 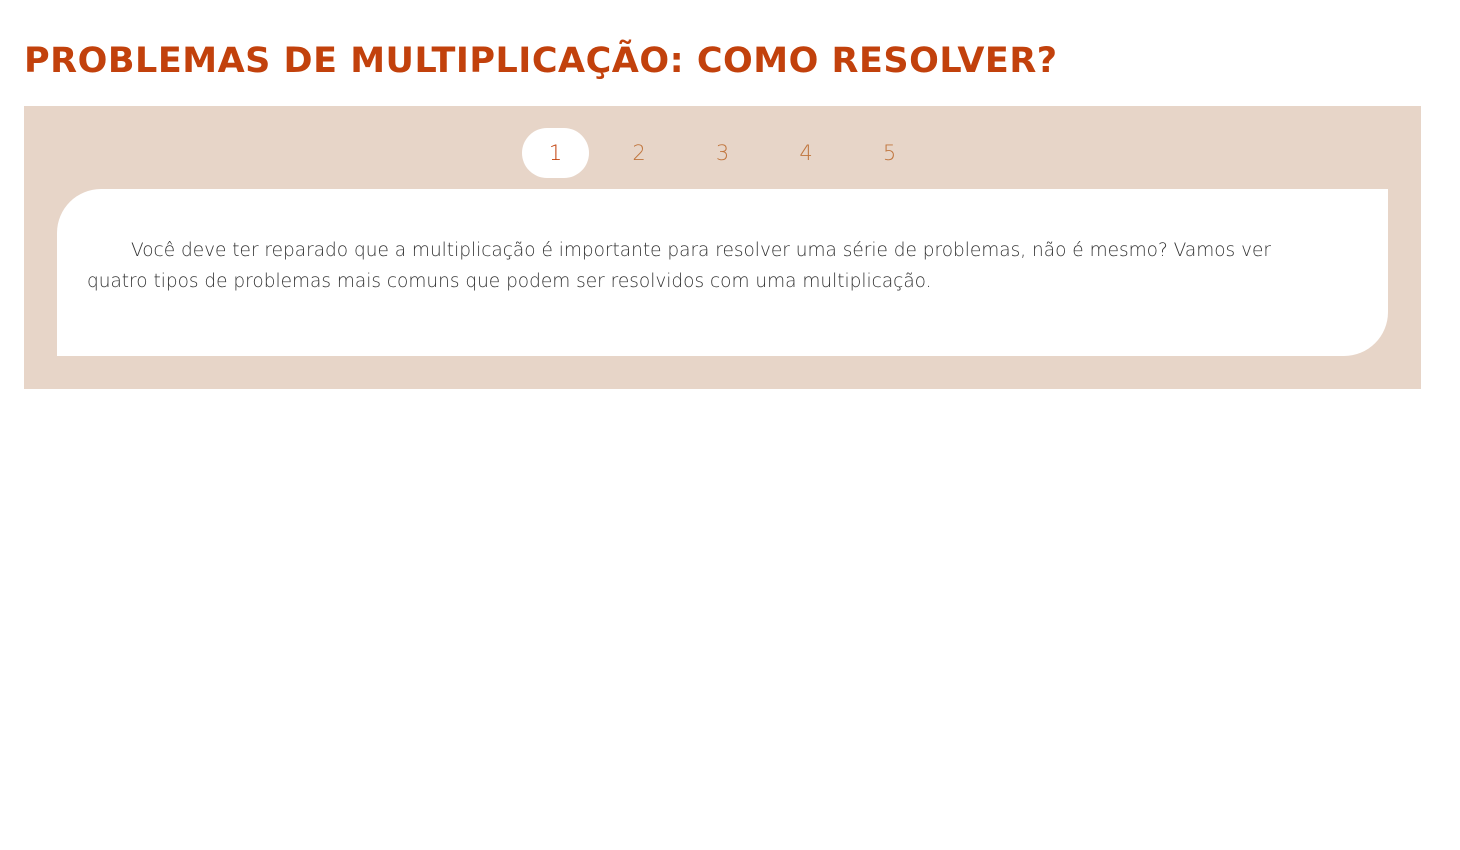 What do you see at coordinates (639, 153) in the screenshot?
I see `pager-tab-2: 2` at bounding box center [639, 153].